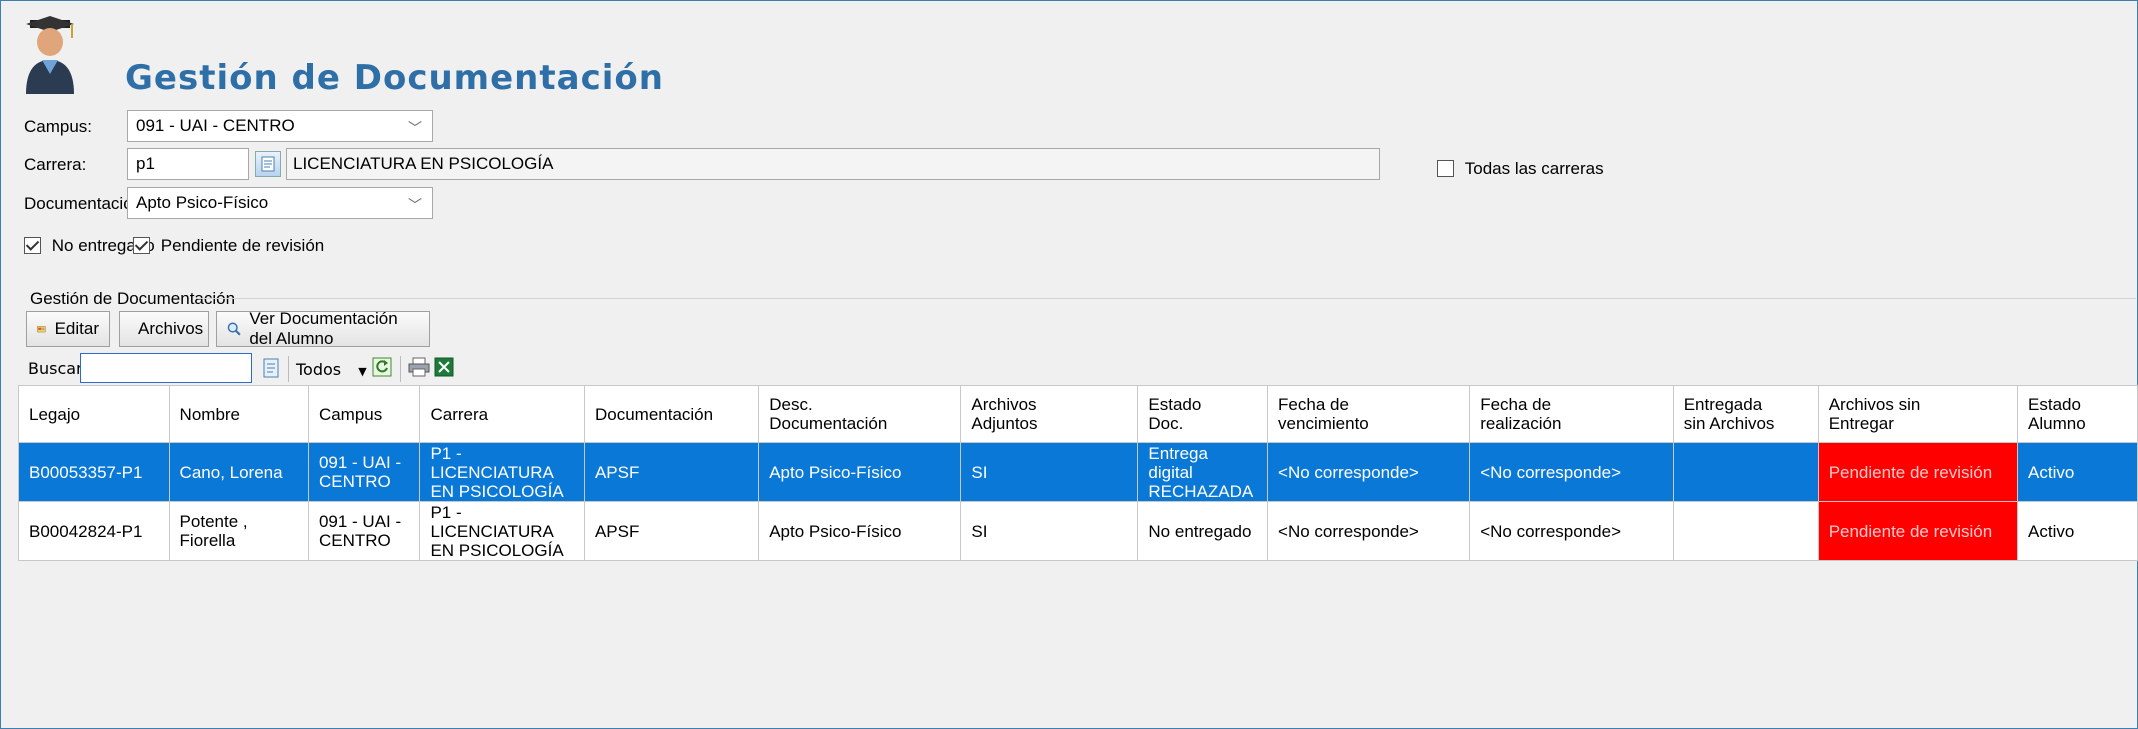 Image resolution: width=2138 pixels, height=729 pixels. I want to click on edit-icon, so click(41, 329).